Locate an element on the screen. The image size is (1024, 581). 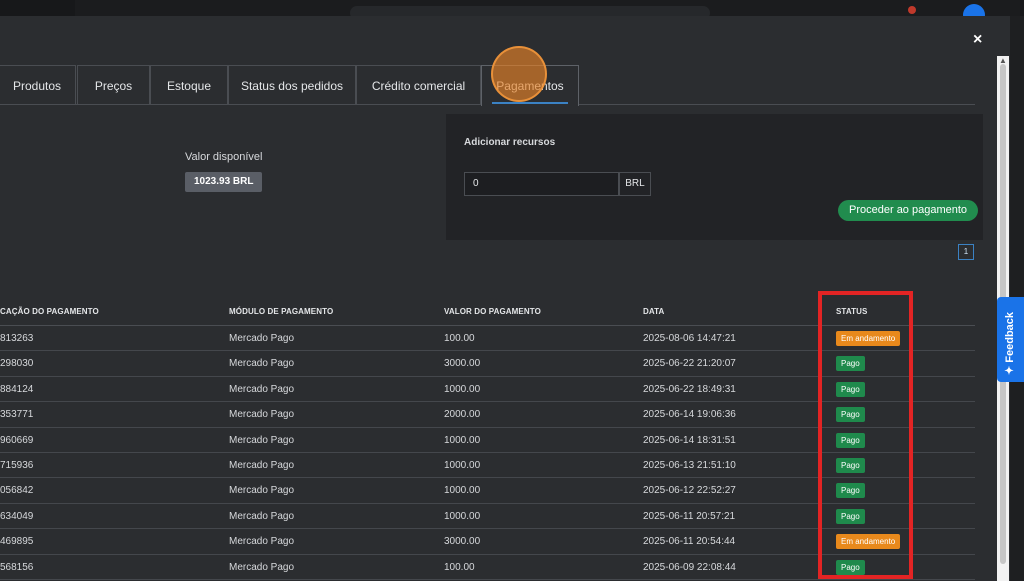
tab-produtos: Produtos is located at coordinates (38, 85).